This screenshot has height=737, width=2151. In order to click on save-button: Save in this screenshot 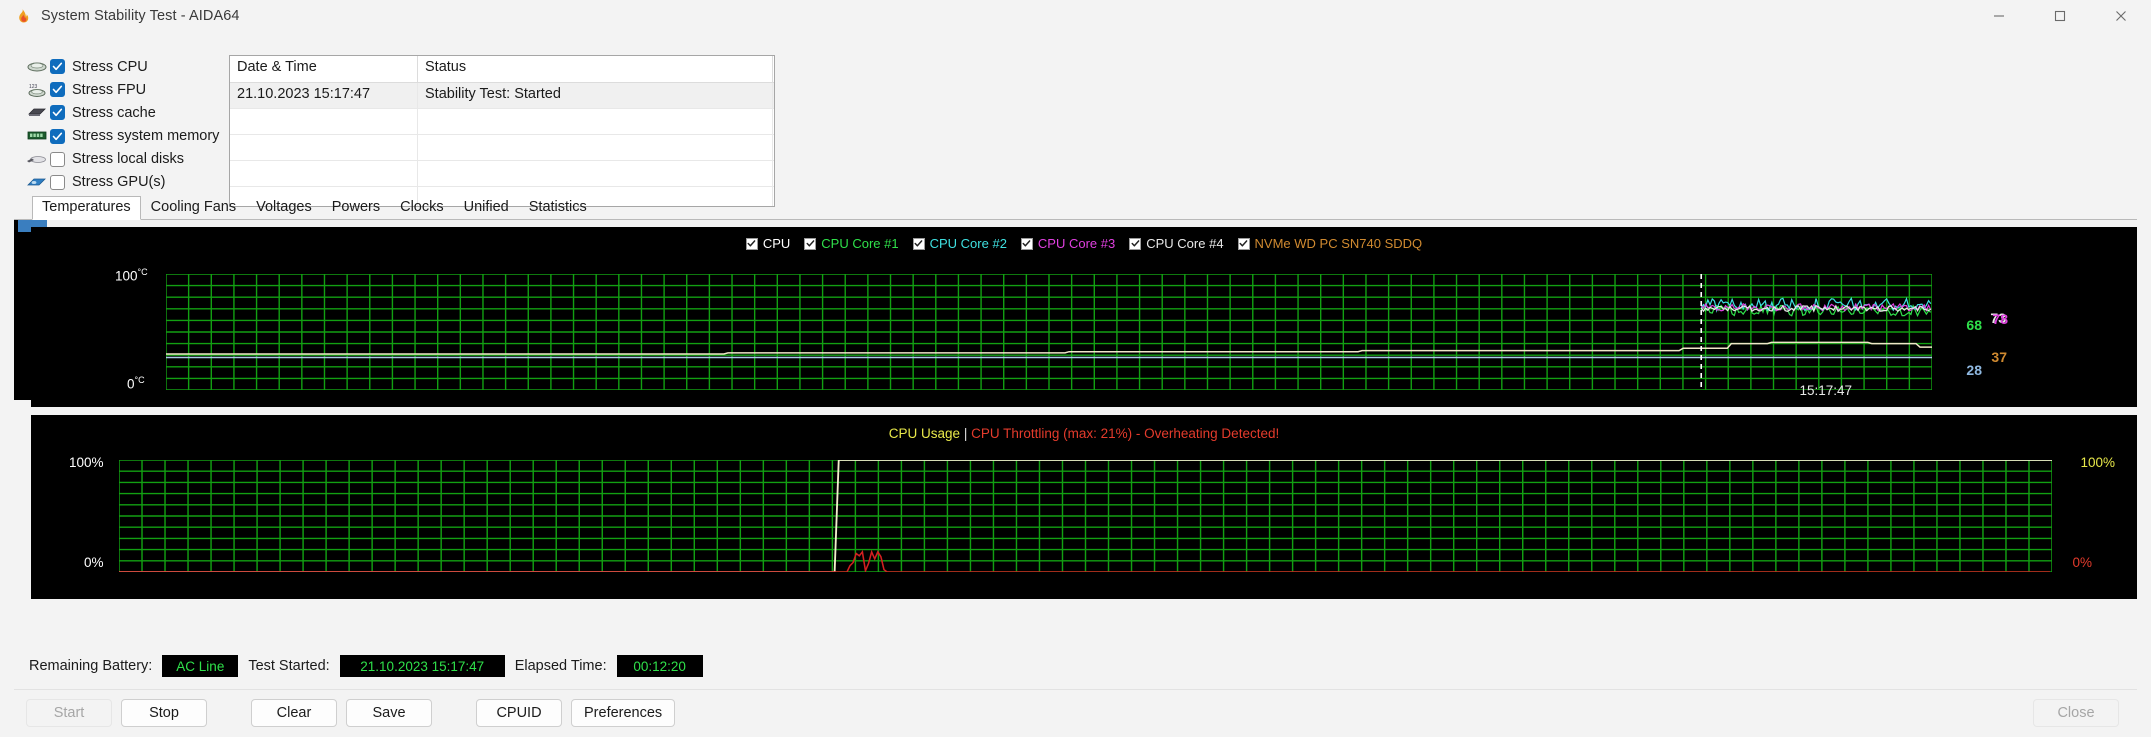, I will do `click(389, 713)`.